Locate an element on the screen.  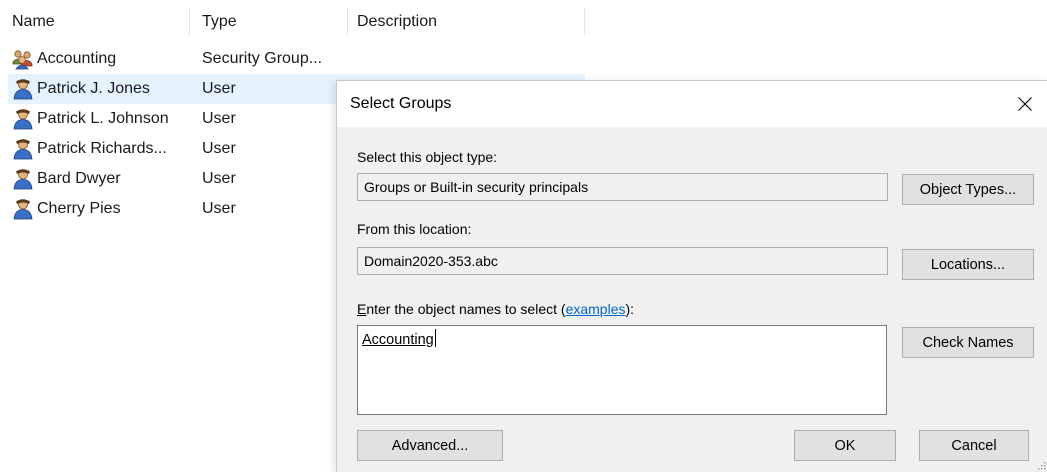
text-caret is located at coordinates (435, 338).